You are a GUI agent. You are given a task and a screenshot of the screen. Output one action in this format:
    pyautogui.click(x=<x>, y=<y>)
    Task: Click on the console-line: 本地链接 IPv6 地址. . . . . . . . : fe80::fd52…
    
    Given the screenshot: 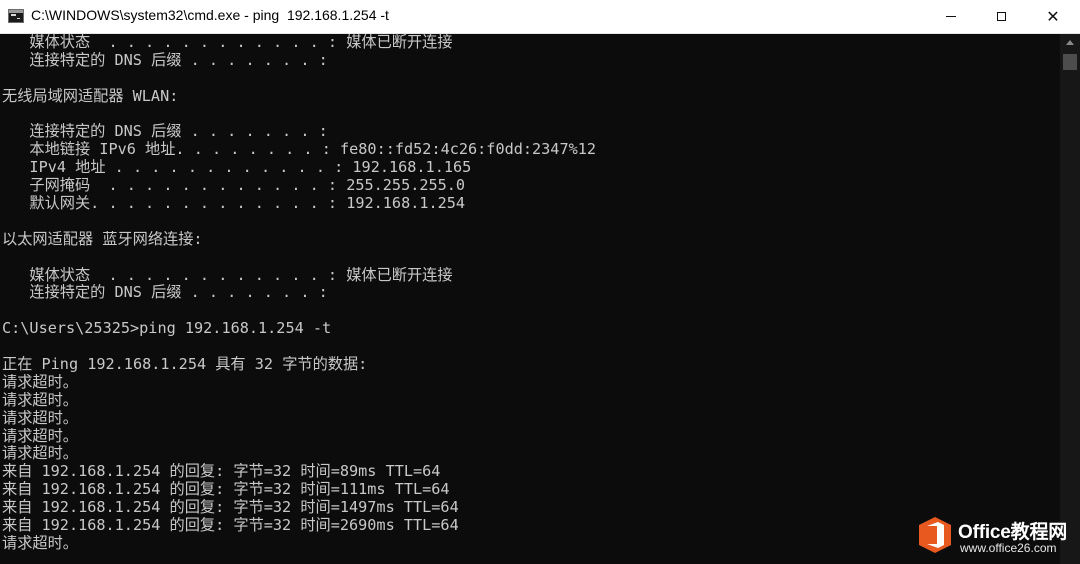 What is the action you would take?
    pyautogui.click(x=299, y=150)
    